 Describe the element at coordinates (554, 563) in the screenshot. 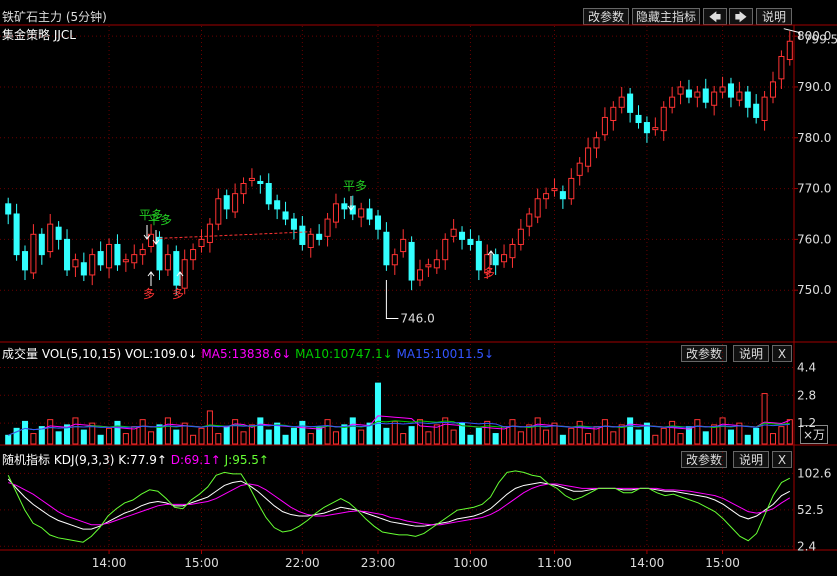

I see `time-tick-label: 11:00` at that location.